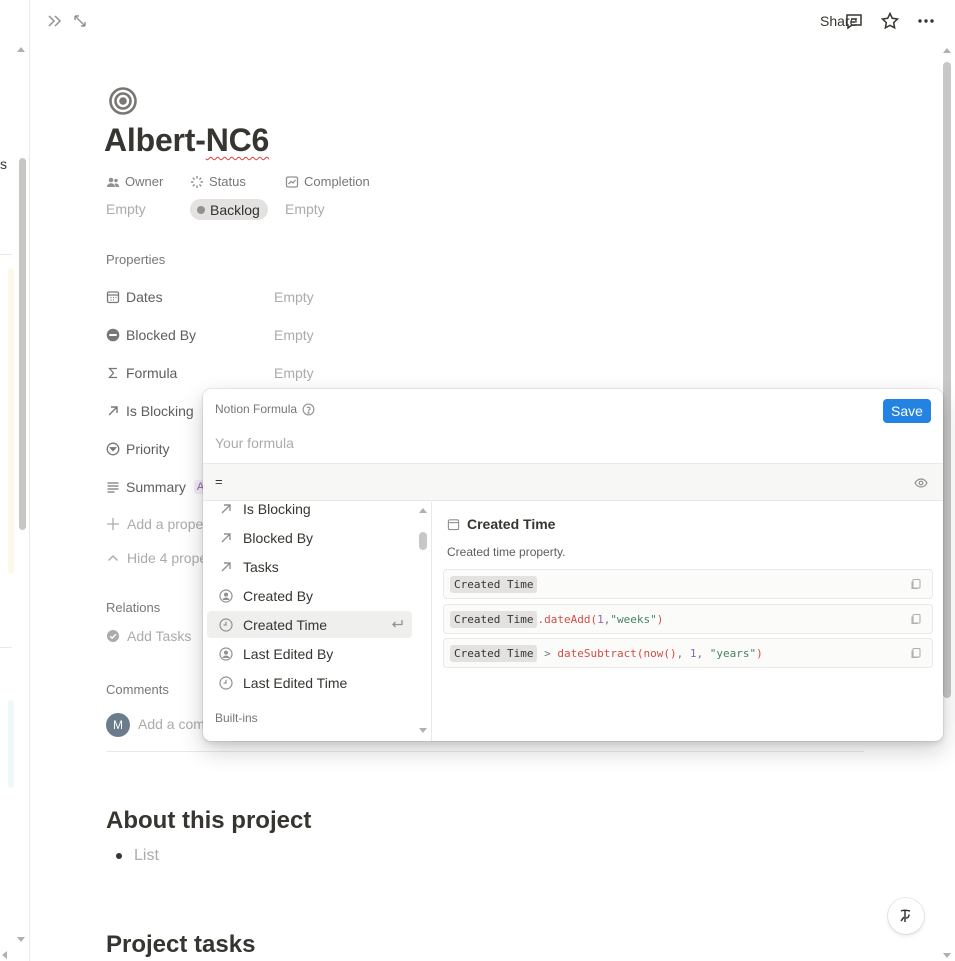 This screenshot has width=955, height=961. What do you see at coordinates (947, 955) in the screenshot?
I see `main-scroll-down-arrow` at bounding box center [947, 955].